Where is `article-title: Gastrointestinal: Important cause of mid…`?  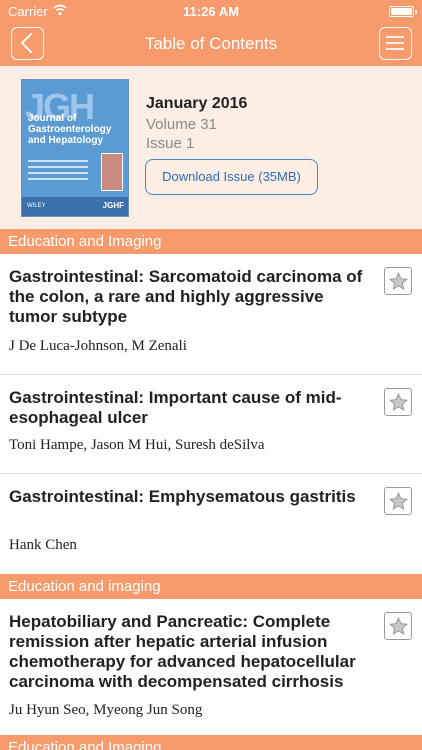 article-title: Gastrointestinal: Important cause of mid… is located at coordinates (190, 408).